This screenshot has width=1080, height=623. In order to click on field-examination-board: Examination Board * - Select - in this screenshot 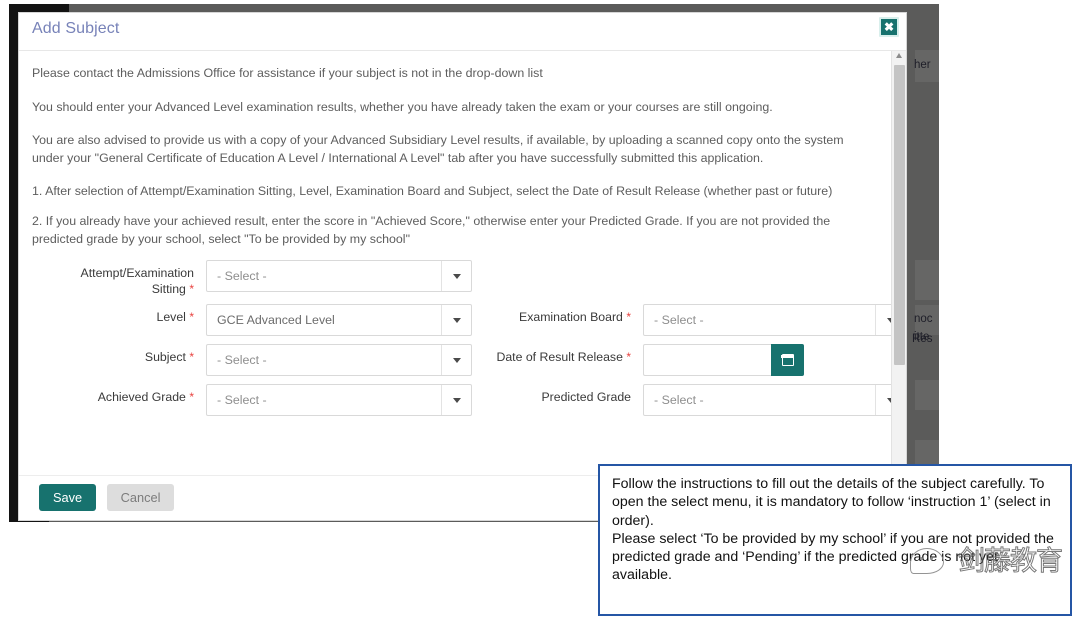, I will do `click(696, 320)`.